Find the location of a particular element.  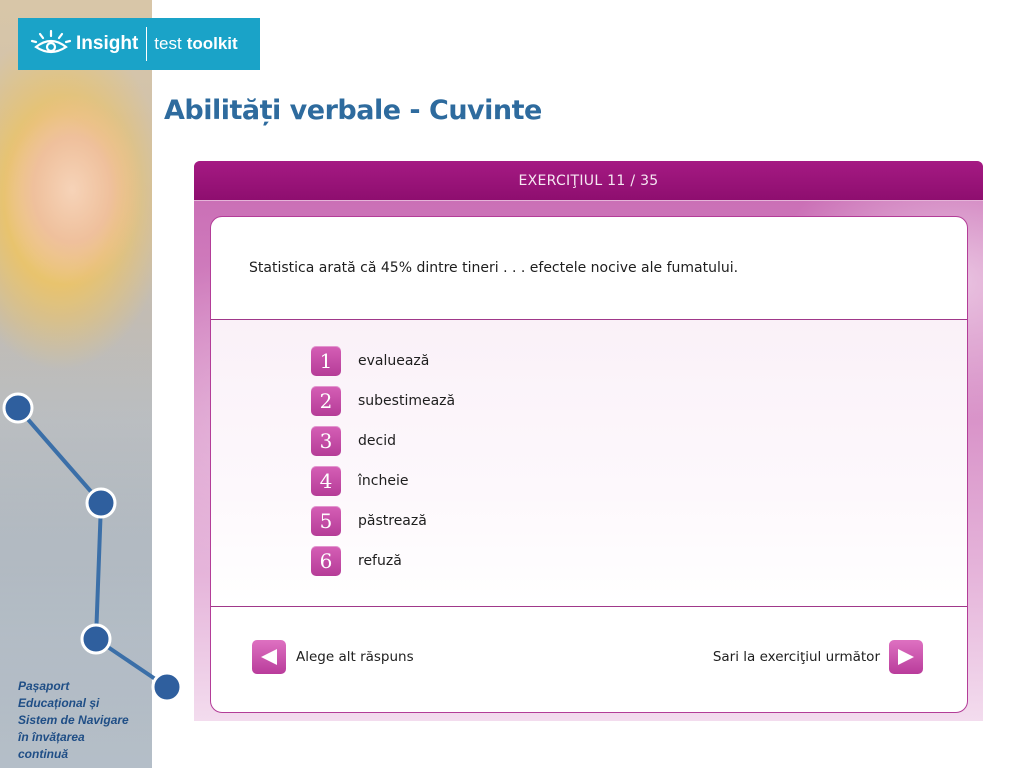

exercise-counter: EXERCIŢIUL 11 / 35 is located at coordinates (588, 181).